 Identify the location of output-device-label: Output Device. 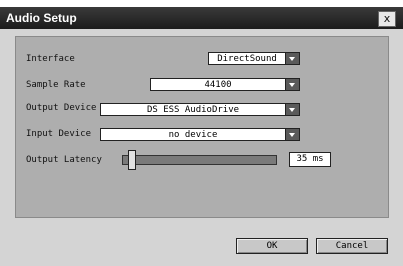
(61, 108).